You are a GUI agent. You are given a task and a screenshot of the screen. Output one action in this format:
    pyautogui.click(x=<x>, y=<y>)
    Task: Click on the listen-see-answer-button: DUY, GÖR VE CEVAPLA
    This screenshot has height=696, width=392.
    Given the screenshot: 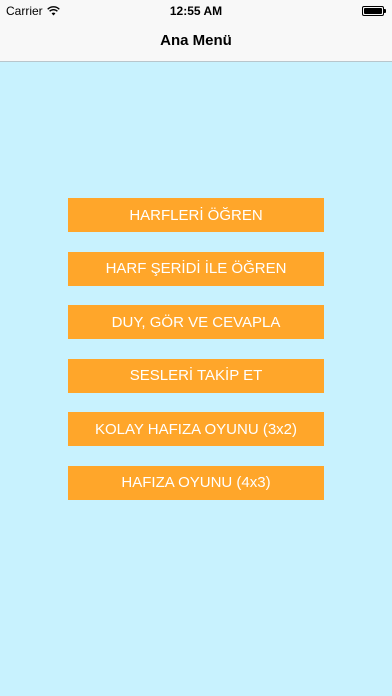 What is the action you would take?
    pyautogui.click(x=196, y=322)
    